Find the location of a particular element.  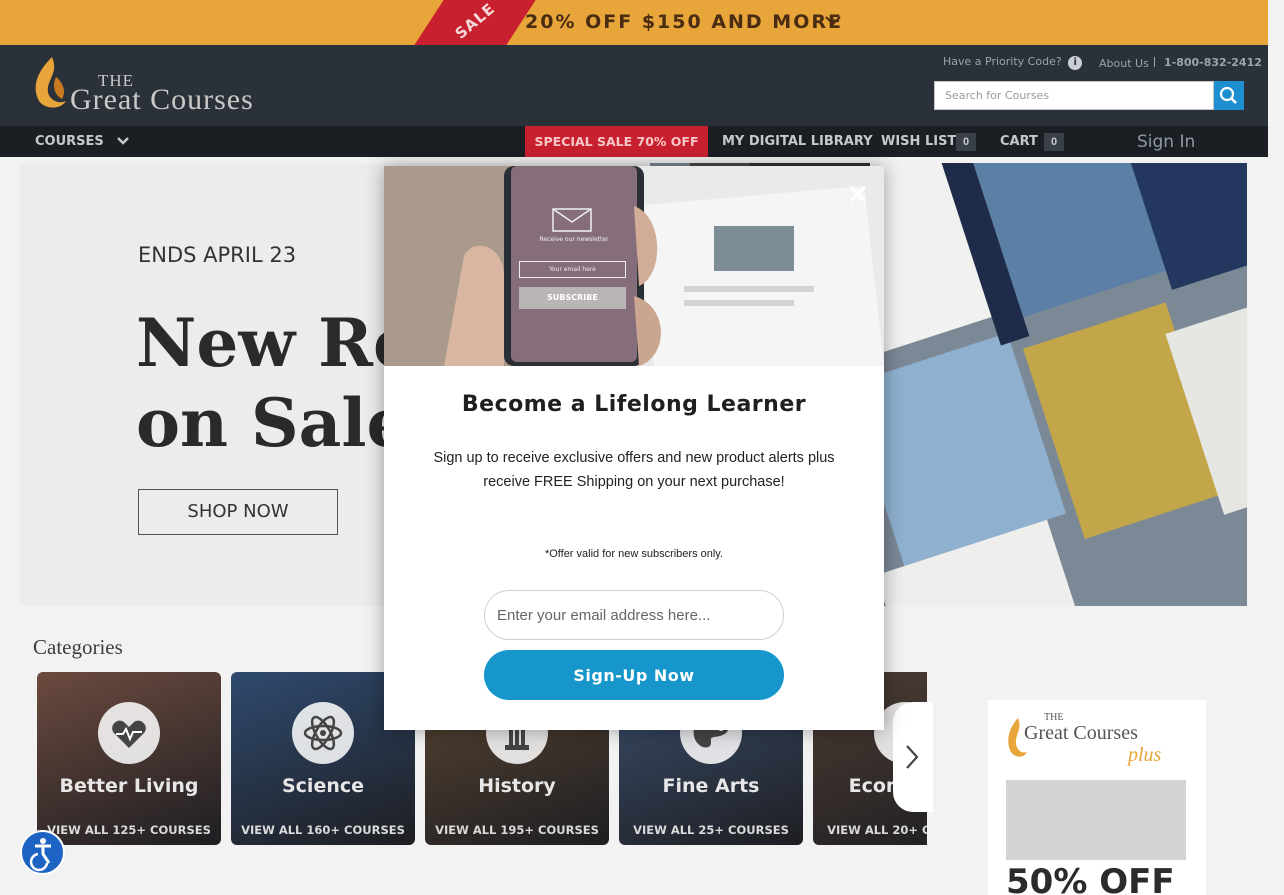

promo-offer-text: 20% OFF $150 AND MORE is located at coordinates (684, 22).